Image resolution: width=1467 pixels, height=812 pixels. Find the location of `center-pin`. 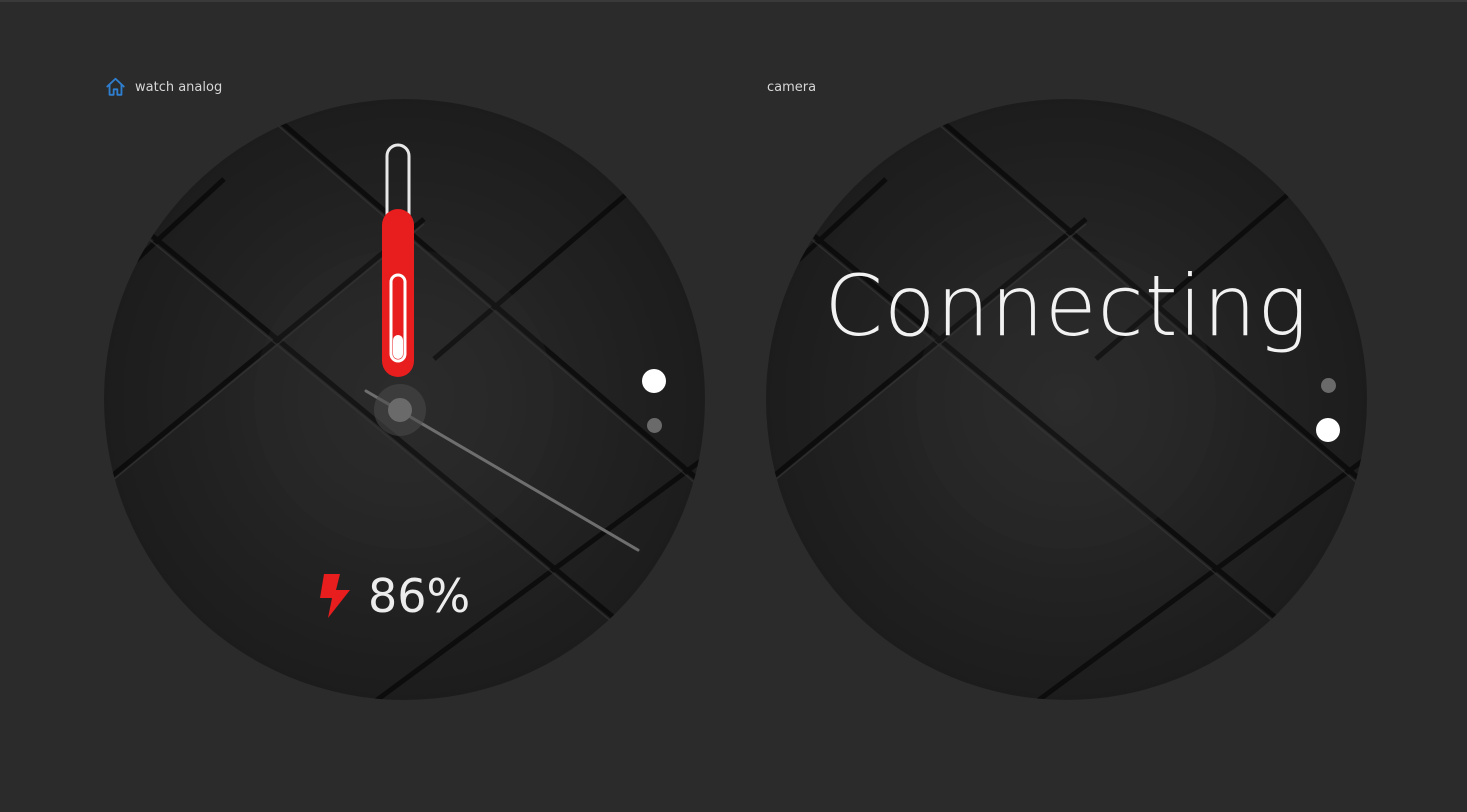

center-pin is located at coordinates (400, 410).